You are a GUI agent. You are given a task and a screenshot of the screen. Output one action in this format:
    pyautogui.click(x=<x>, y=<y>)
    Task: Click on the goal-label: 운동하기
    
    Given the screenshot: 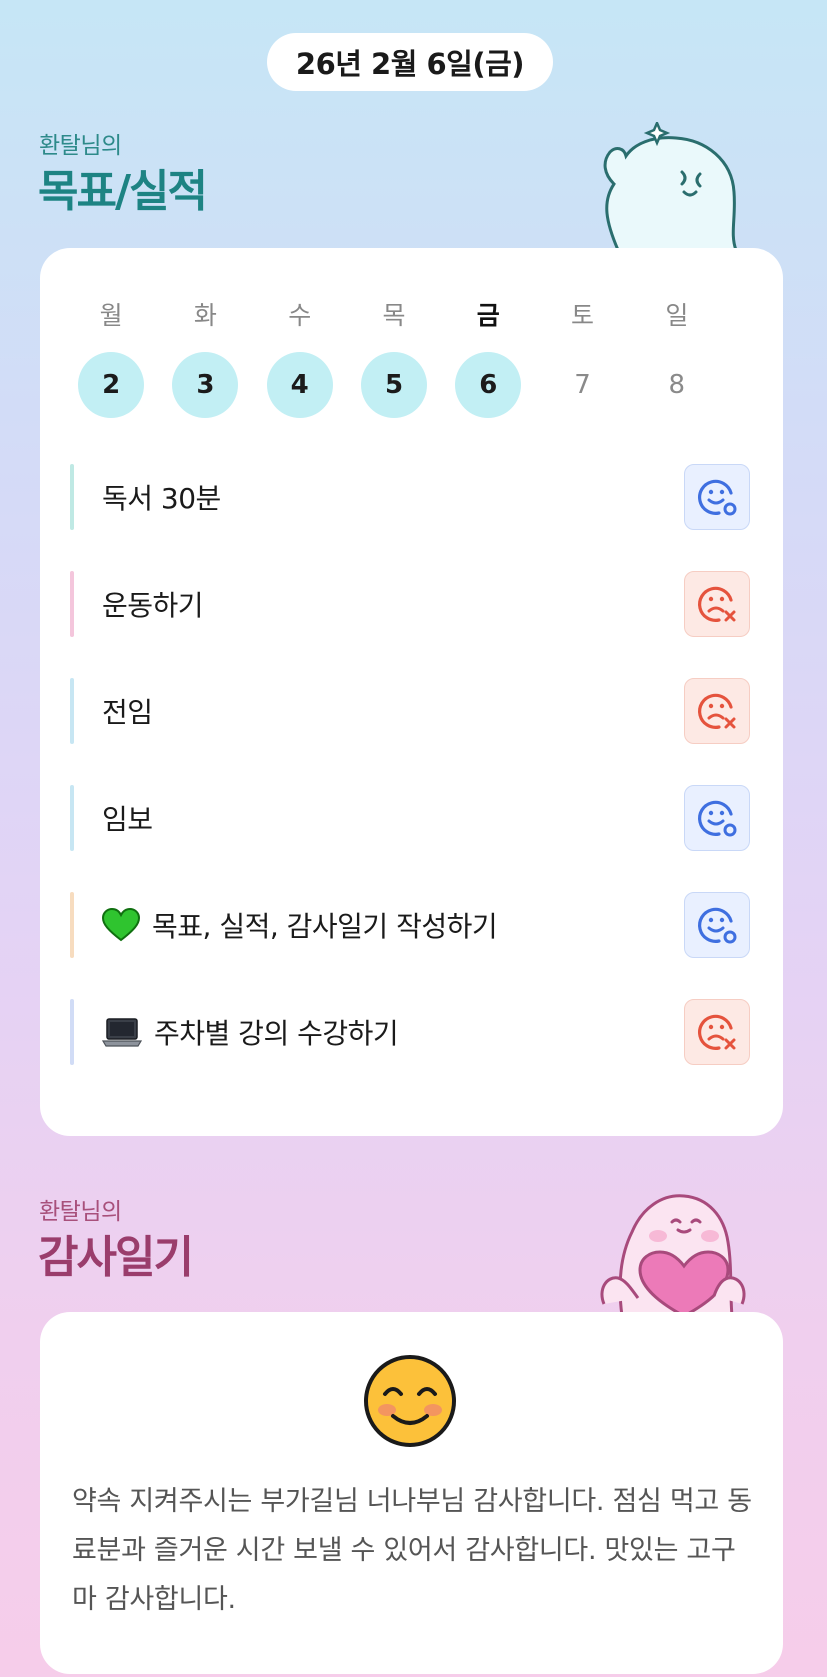 What is the action you would take?
    pyautogui.click(x=153, y=605)
    